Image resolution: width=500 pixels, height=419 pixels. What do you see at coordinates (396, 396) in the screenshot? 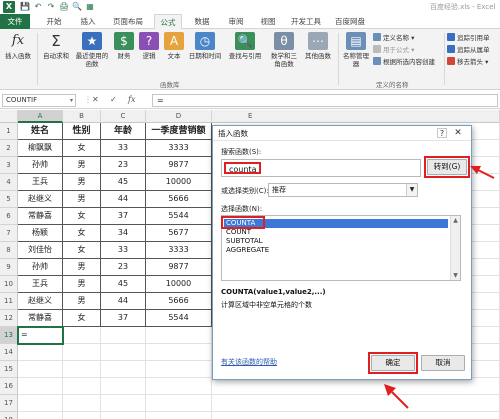
I see `arrow-to-ok-button` at bounding box center [396, 396].